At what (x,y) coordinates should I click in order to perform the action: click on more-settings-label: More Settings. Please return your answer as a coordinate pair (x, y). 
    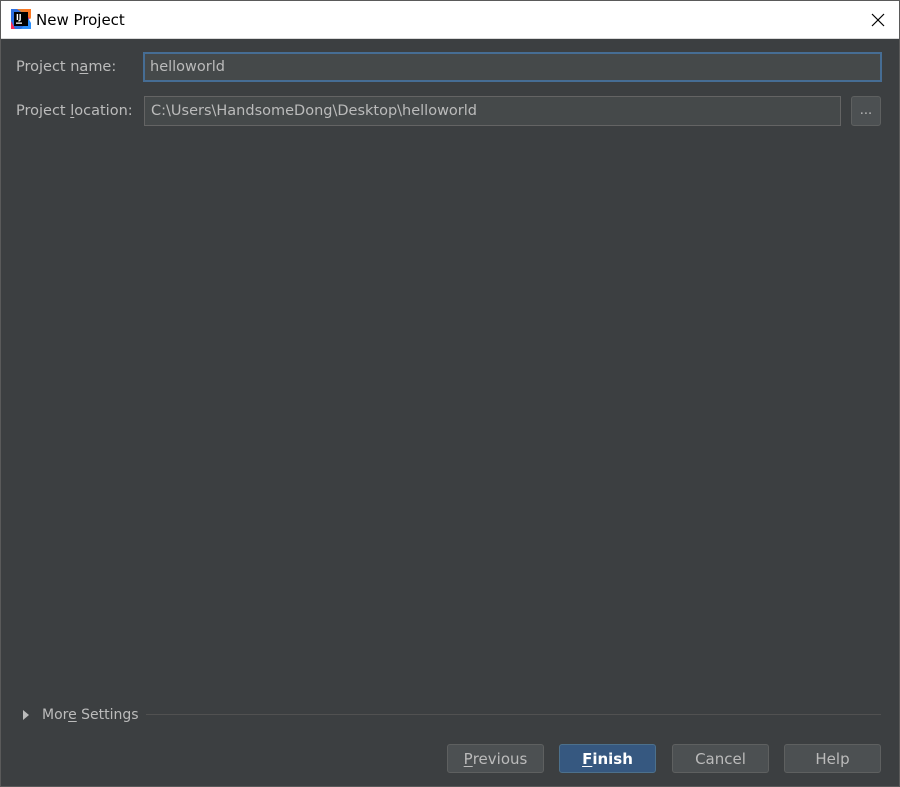
    Looking at the image, I should click on (90, 715).